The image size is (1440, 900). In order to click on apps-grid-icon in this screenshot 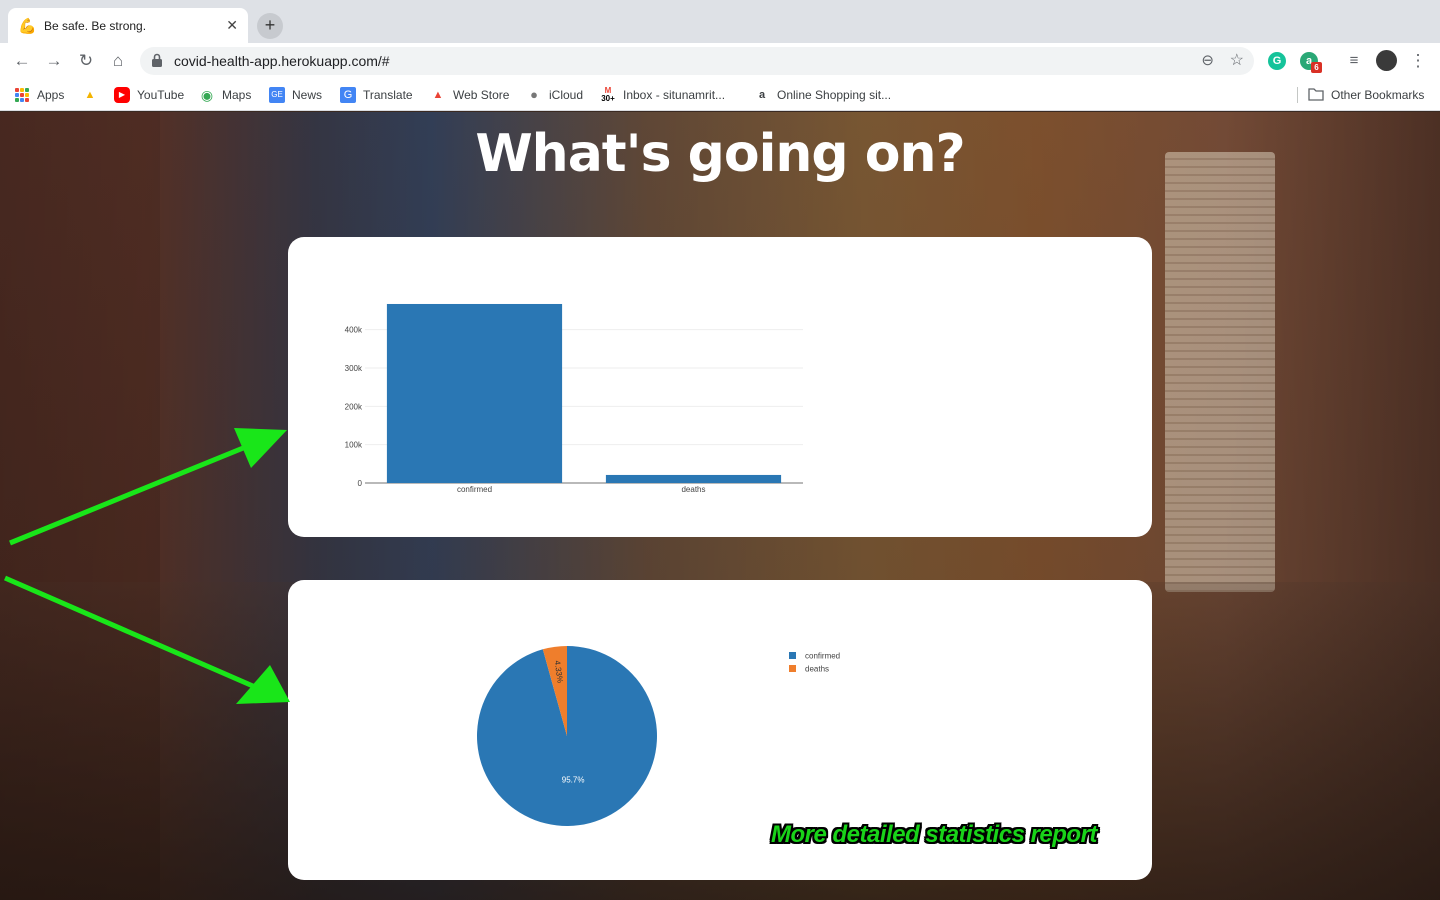, I will do `click(22, 95)`.